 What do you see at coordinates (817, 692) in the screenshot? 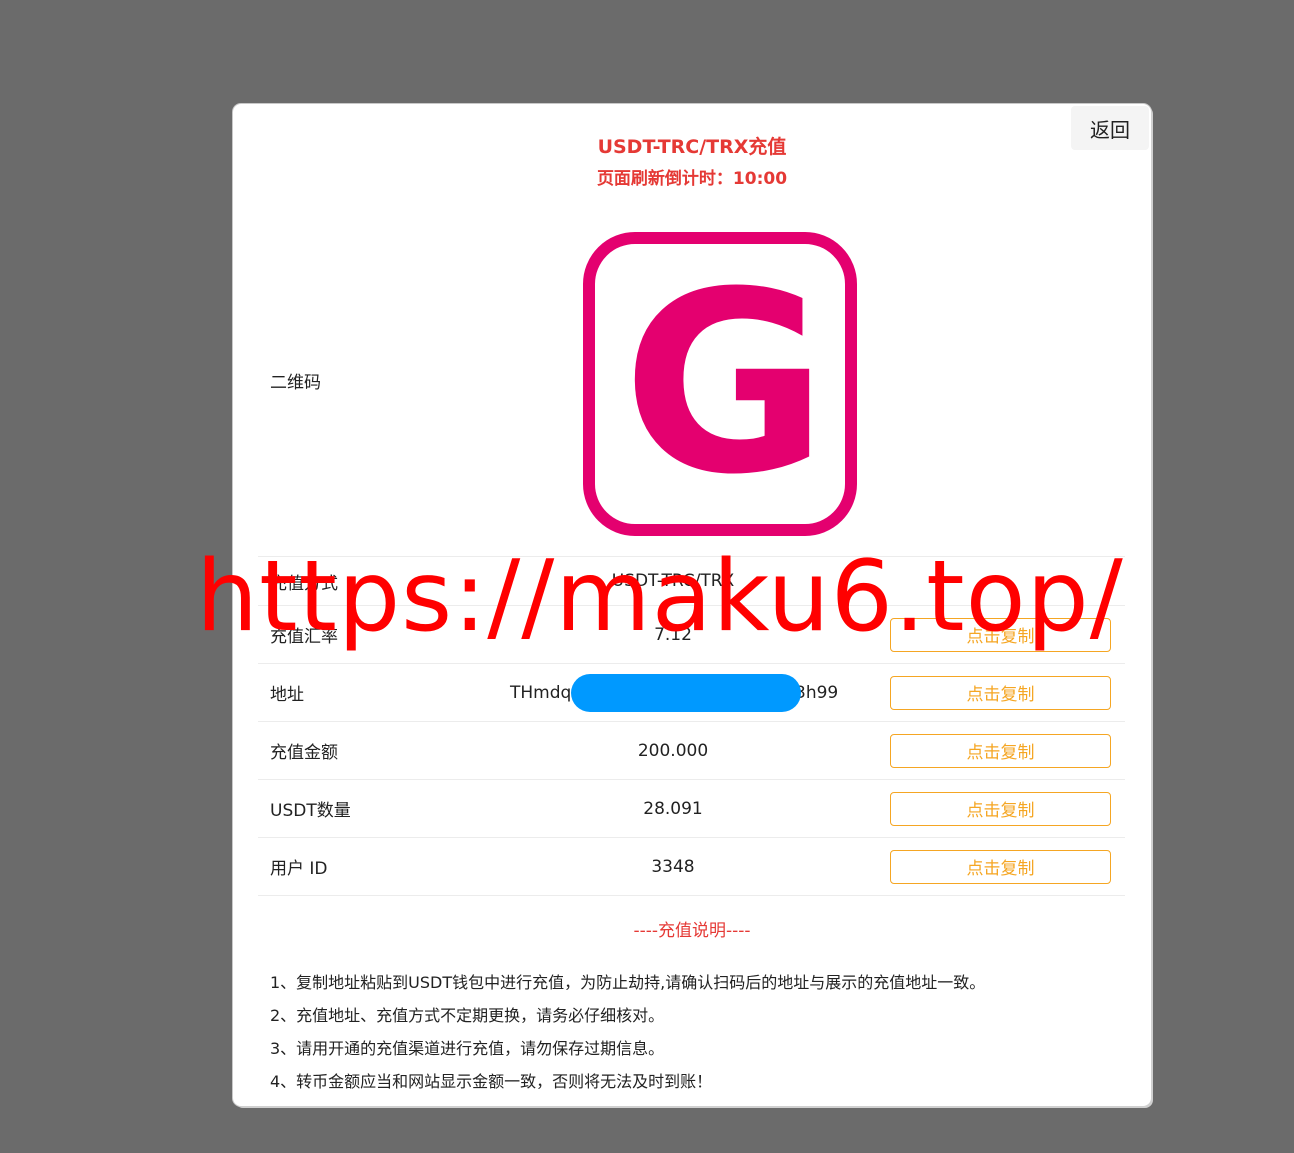
I see `address-value-end: 3h99` at bounding box center [817, 692].